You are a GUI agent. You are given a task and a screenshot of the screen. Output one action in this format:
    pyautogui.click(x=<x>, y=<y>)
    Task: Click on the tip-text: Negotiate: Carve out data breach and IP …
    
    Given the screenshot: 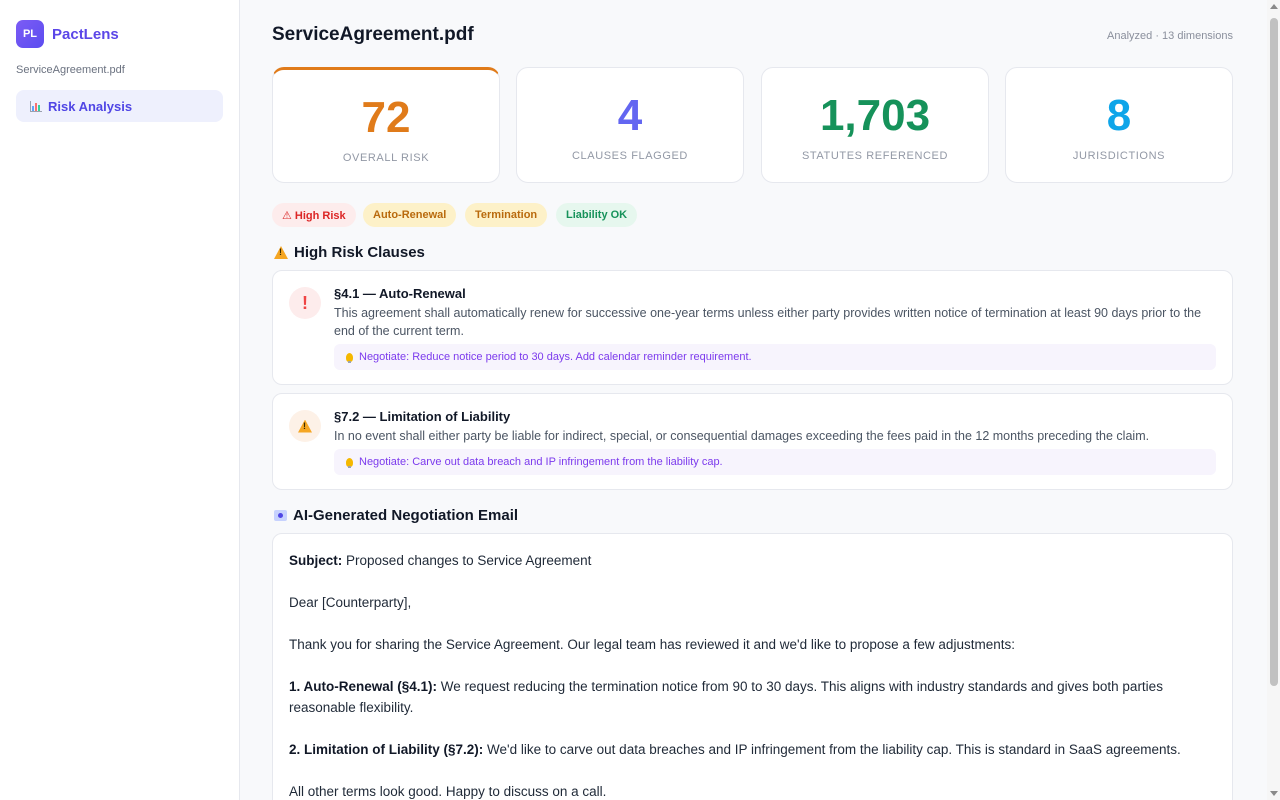 What is the action you would take?
    pyautogui.click(x=541, y=462)
    